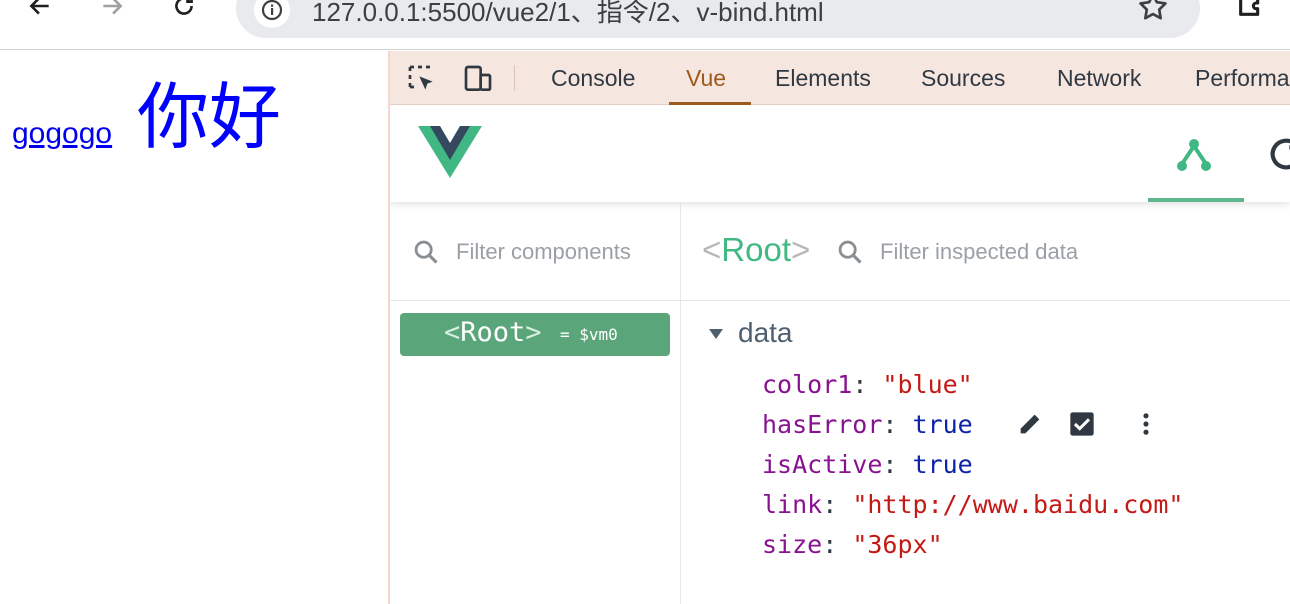 The width and height of the screenshot is (1290, 604). I want to click on data-prop-row: isActive: true, so click(867, 465).